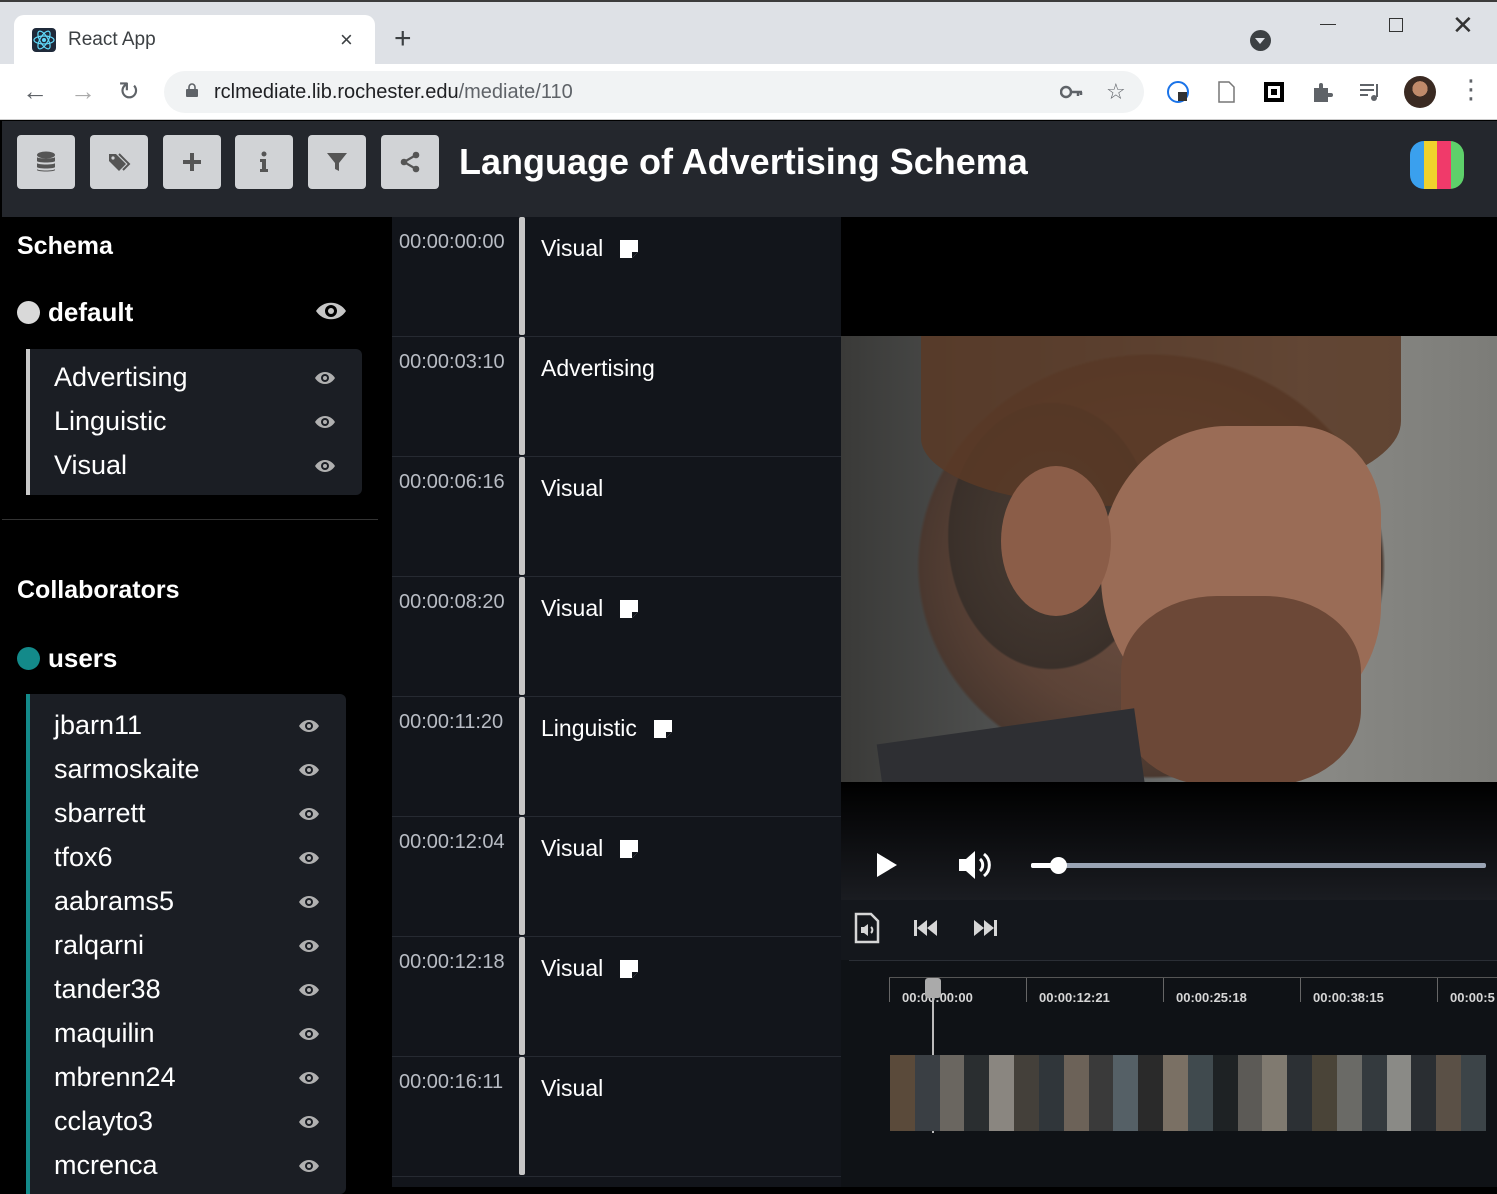 Image resolution: width=1497 pixels, height=1194 pixels. Describe the element at coordinates (196, 466) in the screenshot. I see `schema-item-visual: Visual` at that location.